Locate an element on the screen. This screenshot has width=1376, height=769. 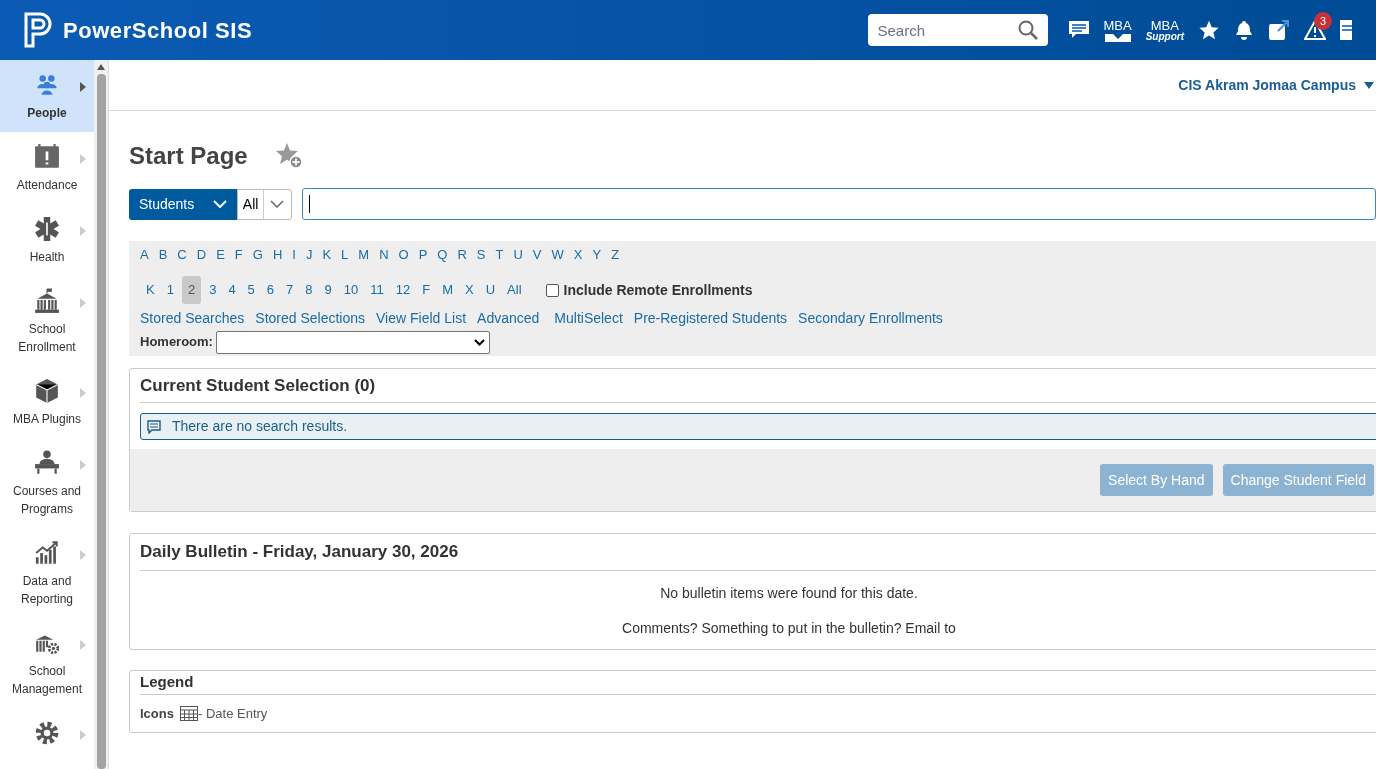
search-option-link: Stored Searches is located at coordinates (192, 318).